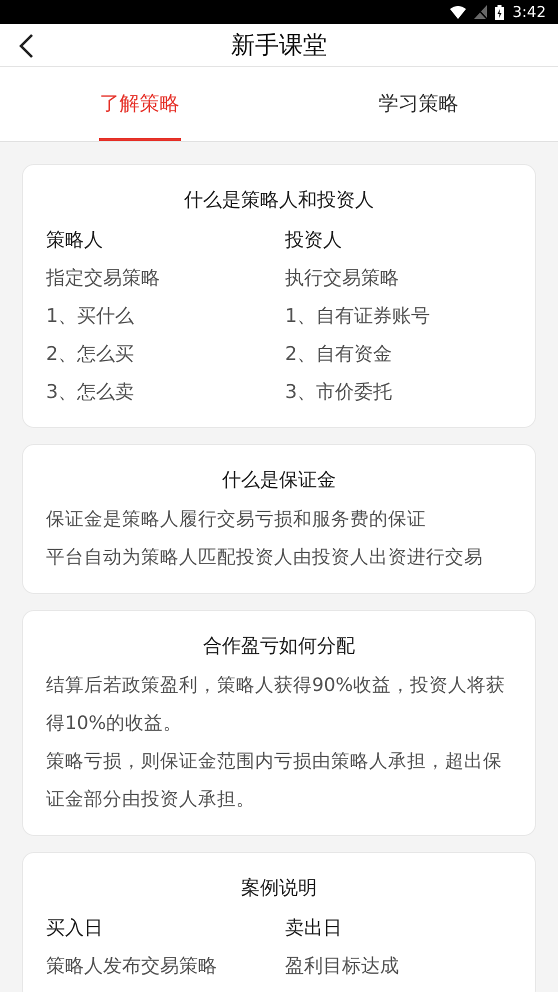 This screenshot has height=992, width=558. I want to click on battery-icon, so click(499, 12).